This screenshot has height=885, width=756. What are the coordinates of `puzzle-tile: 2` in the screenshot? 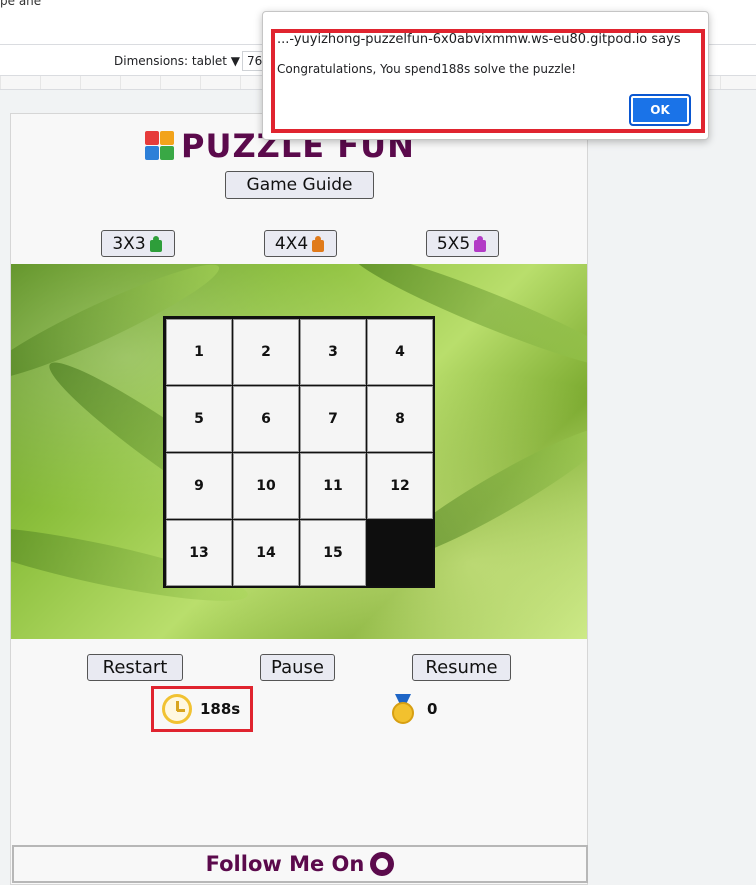 It's located at (266, 352).